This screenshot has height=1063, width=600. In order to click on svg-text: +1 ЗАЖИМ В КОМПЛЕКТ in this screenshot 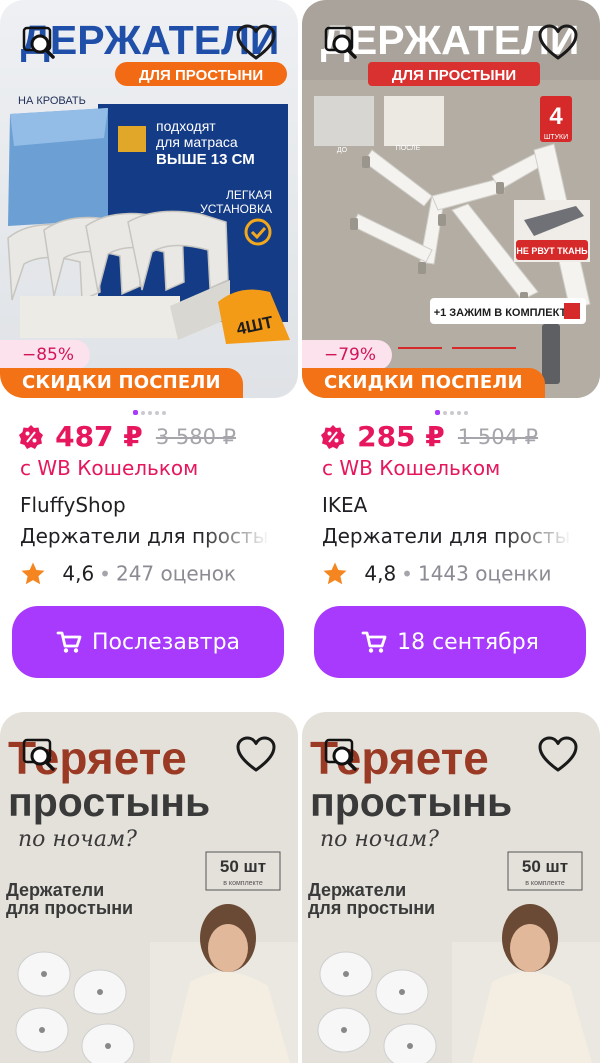, I will do `click(500, 313)`.